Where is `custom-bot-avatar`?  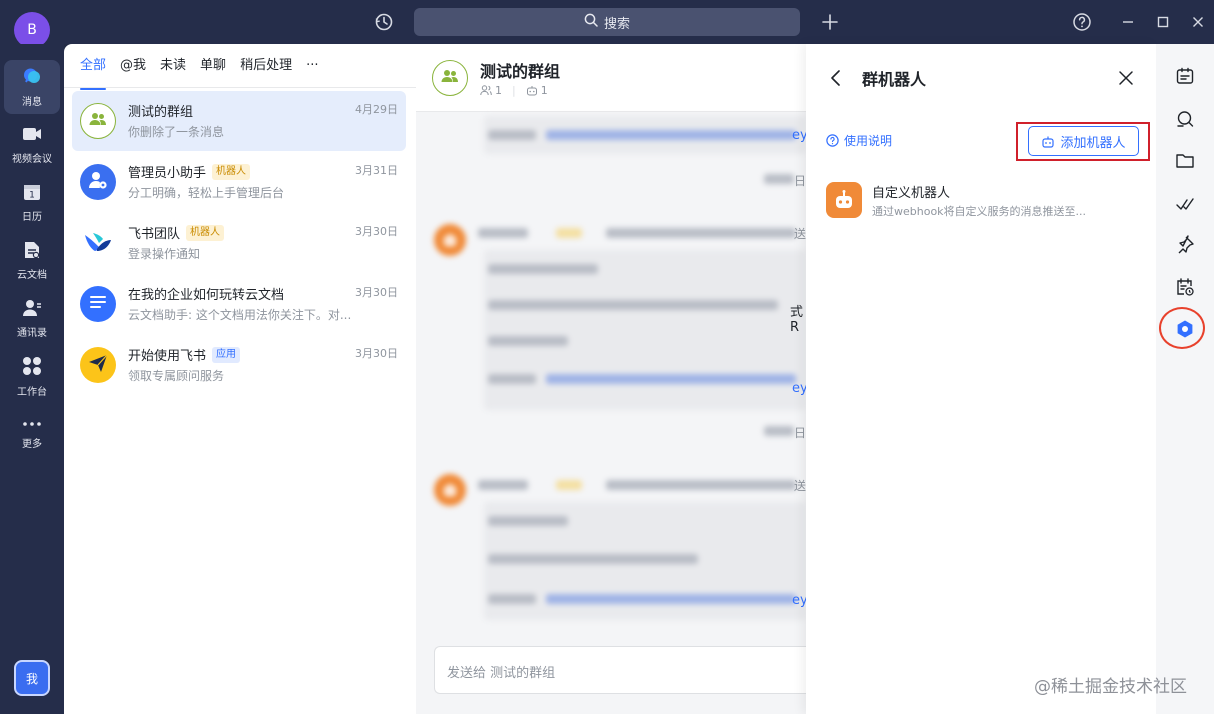 custom-bot-avatar is located at coordinates (844, 200).